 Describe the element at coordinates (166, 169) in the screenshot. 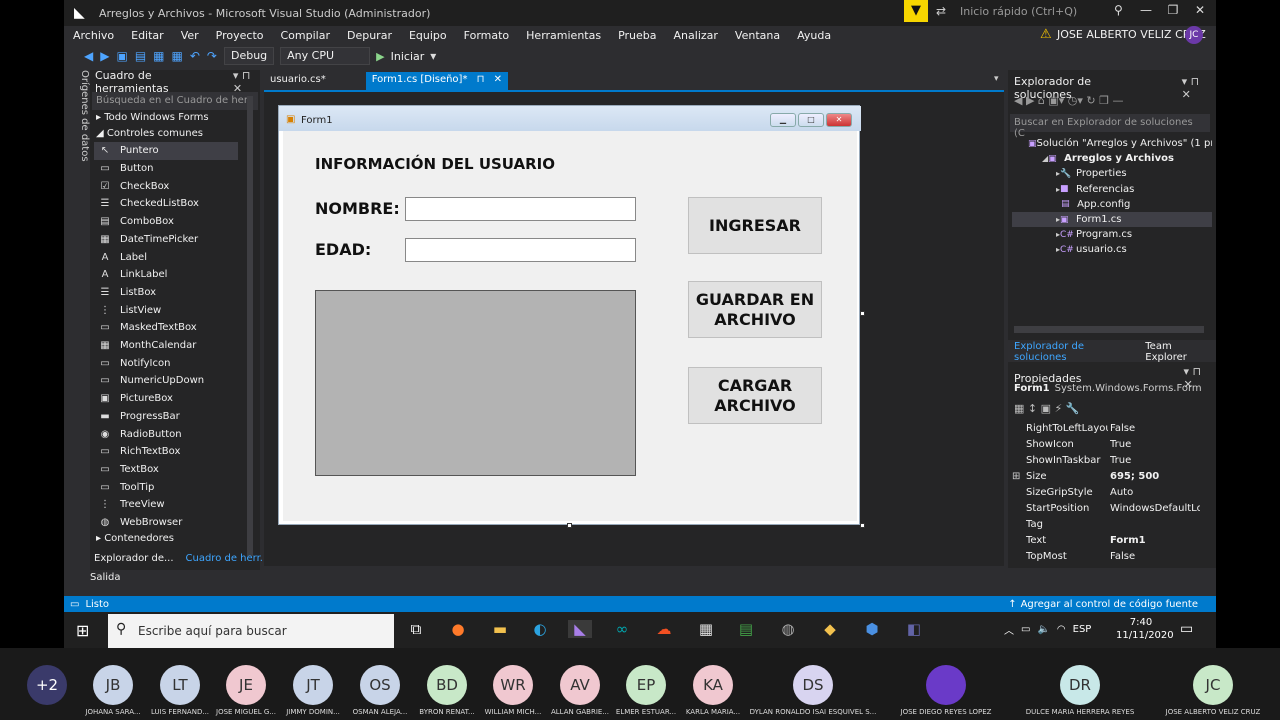

I see `toolbox-item-button: ▭ Button` at that location.